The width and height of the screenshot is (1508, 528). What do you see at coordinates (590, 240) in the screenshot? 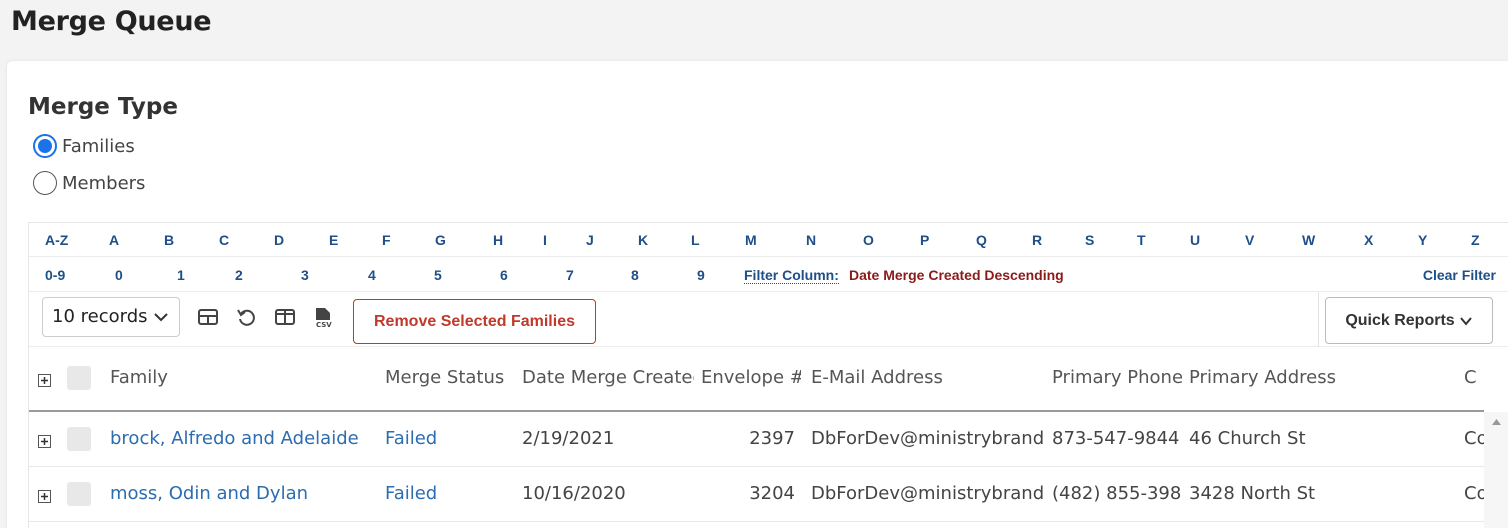
I see `alpha-link-j: J` at bounding box center [590, 240].